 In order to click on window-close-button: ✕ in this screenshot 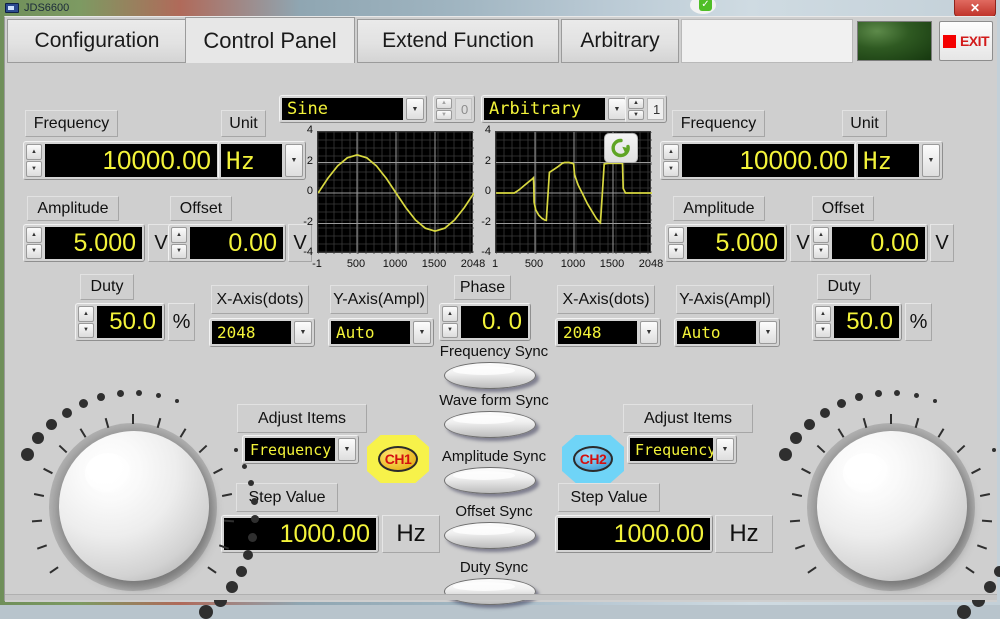, I will do `click(975, 8)`.